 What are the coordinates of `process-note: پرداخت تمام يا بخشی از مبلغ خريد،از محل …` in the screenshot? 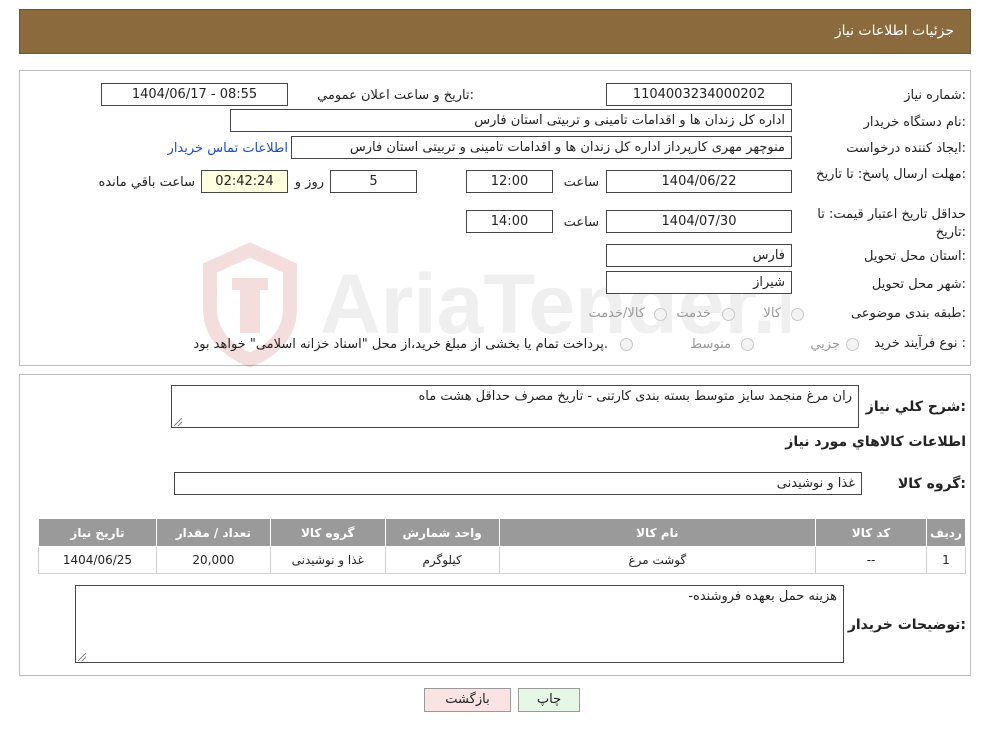 It's located at (400, 344).